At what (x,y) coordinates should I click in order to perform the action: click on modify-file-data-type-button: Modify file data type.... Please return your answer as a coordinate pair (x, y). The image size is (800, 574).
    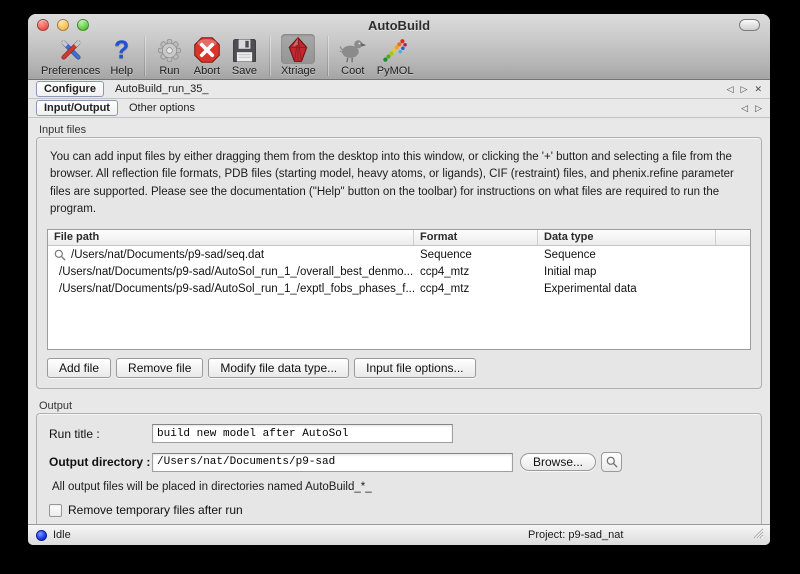
    Looking at the image, I should click on (279, 368).